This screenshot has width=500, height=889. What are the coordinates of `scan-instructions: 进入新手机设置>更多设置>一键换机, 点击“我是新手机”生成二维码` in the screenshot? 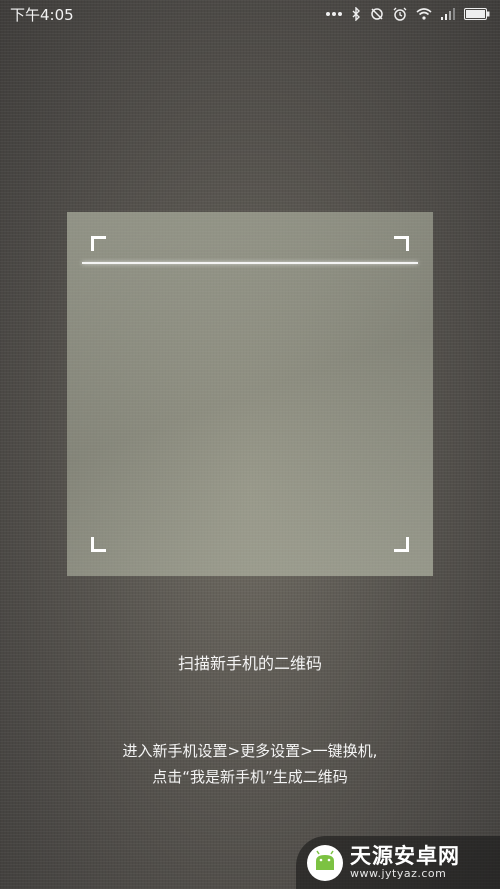 It's located at (250, 764).